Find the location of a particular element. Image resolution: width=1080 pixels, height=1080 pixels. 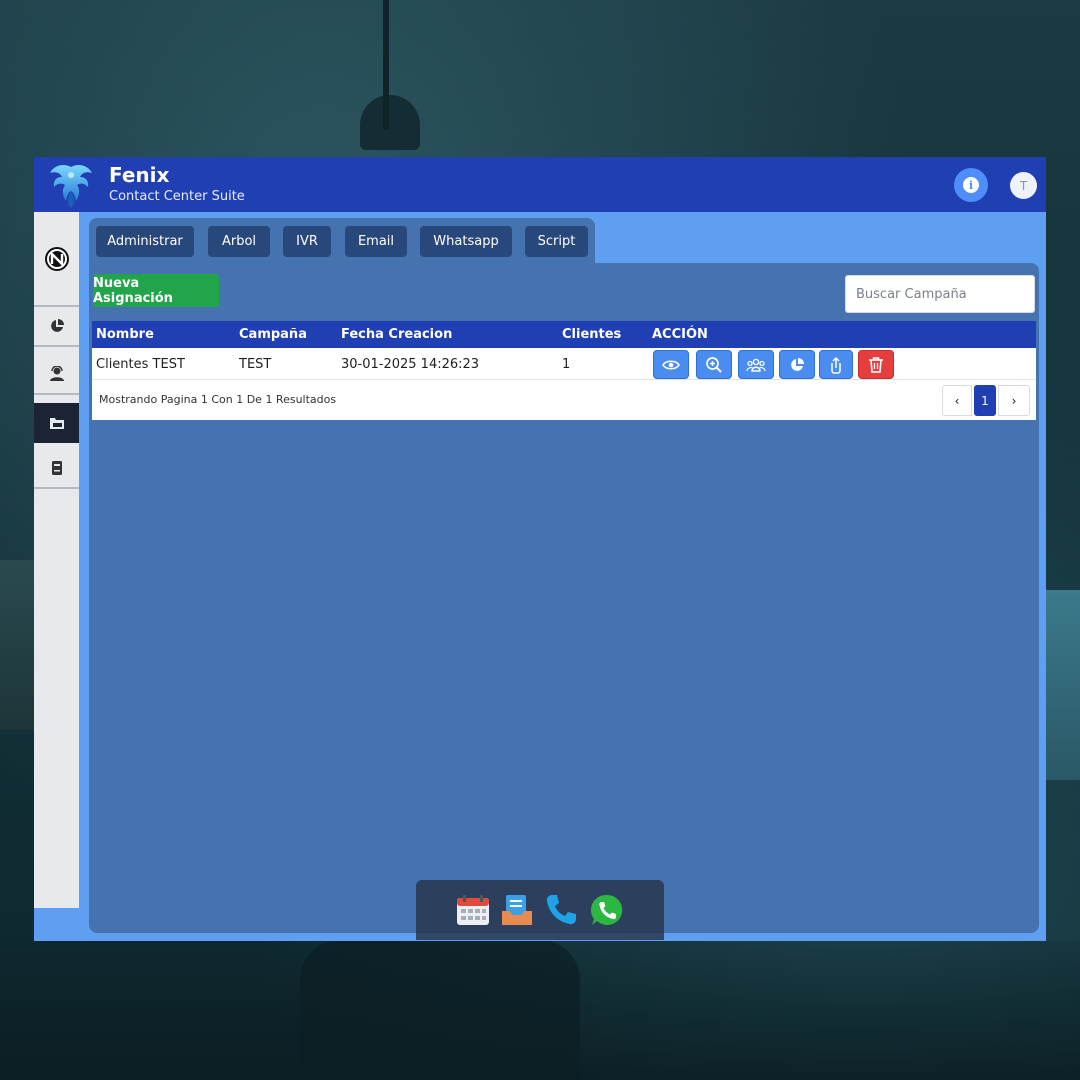

pager-next: › is located at coordinates (1014, 400).